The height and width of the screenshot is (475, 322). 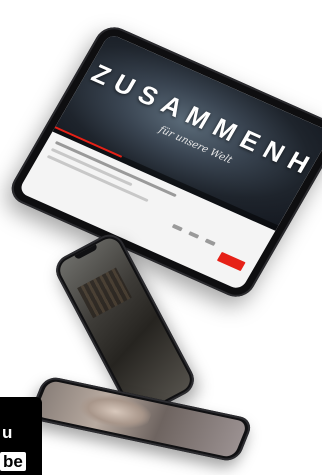 I want to click on share-icon, so click(x=210, y=242).